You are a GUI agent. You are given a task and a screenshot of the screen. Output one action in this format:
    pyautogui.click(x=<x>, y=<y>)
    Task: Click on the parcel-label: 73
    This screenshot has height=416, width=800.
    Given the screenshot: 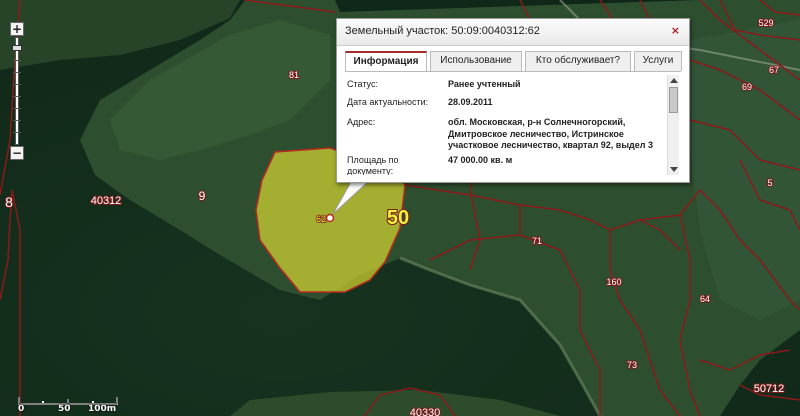 What is the action you would take?
    pyautogui.click(x=632, y=365)
    